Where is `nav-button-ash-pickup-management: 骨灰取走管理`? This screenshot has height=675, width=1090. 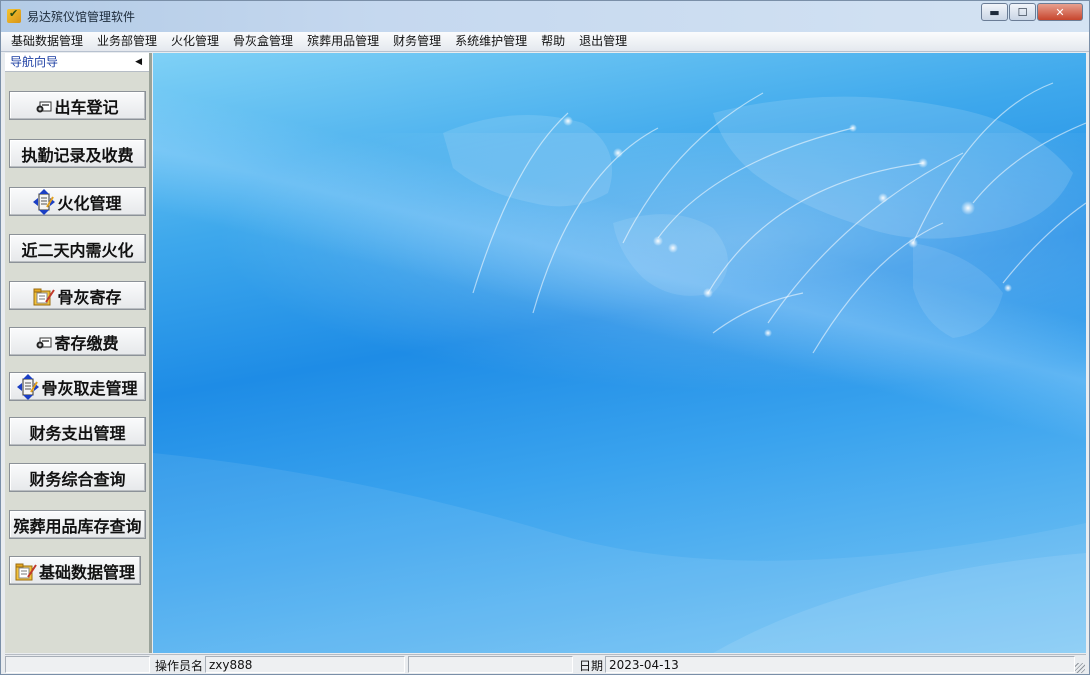
nav-button-ash-pickup-management: 骨灰取走管理 is located at coordinates (77, 386).